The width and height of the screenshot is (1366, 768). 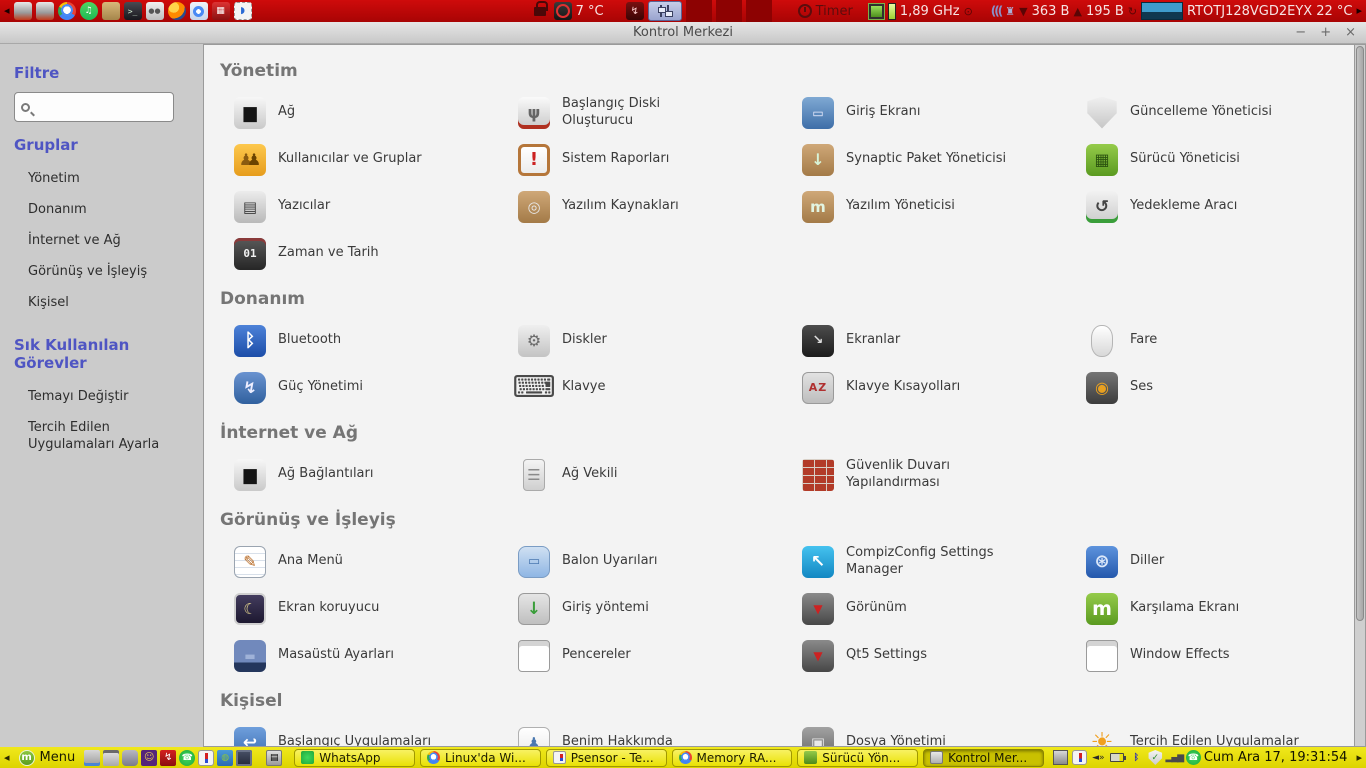 I want to click on launcher-g-r-n-m: ▼ Görünüm, so click(x=928, y=608).